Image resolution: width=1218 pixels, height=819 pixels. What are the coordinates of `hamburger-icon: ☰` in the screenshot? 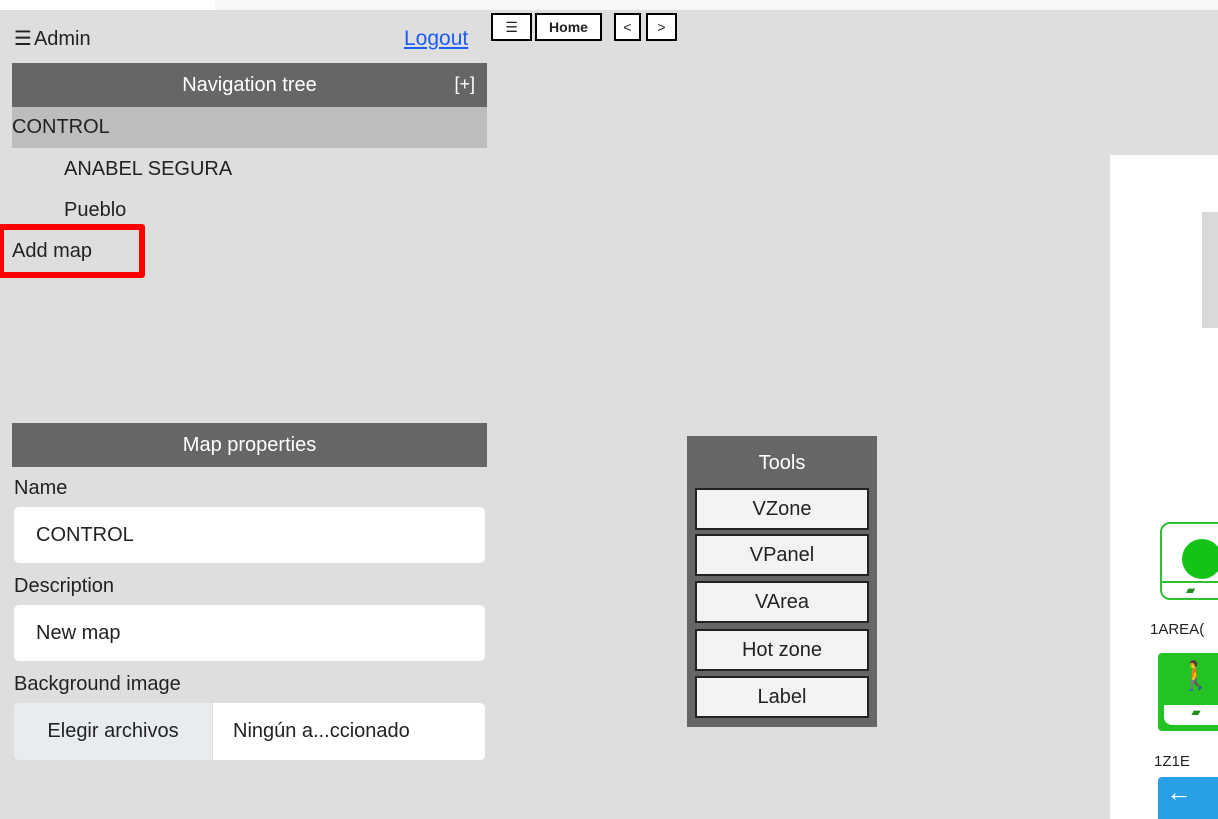 It's located at (23, 39).